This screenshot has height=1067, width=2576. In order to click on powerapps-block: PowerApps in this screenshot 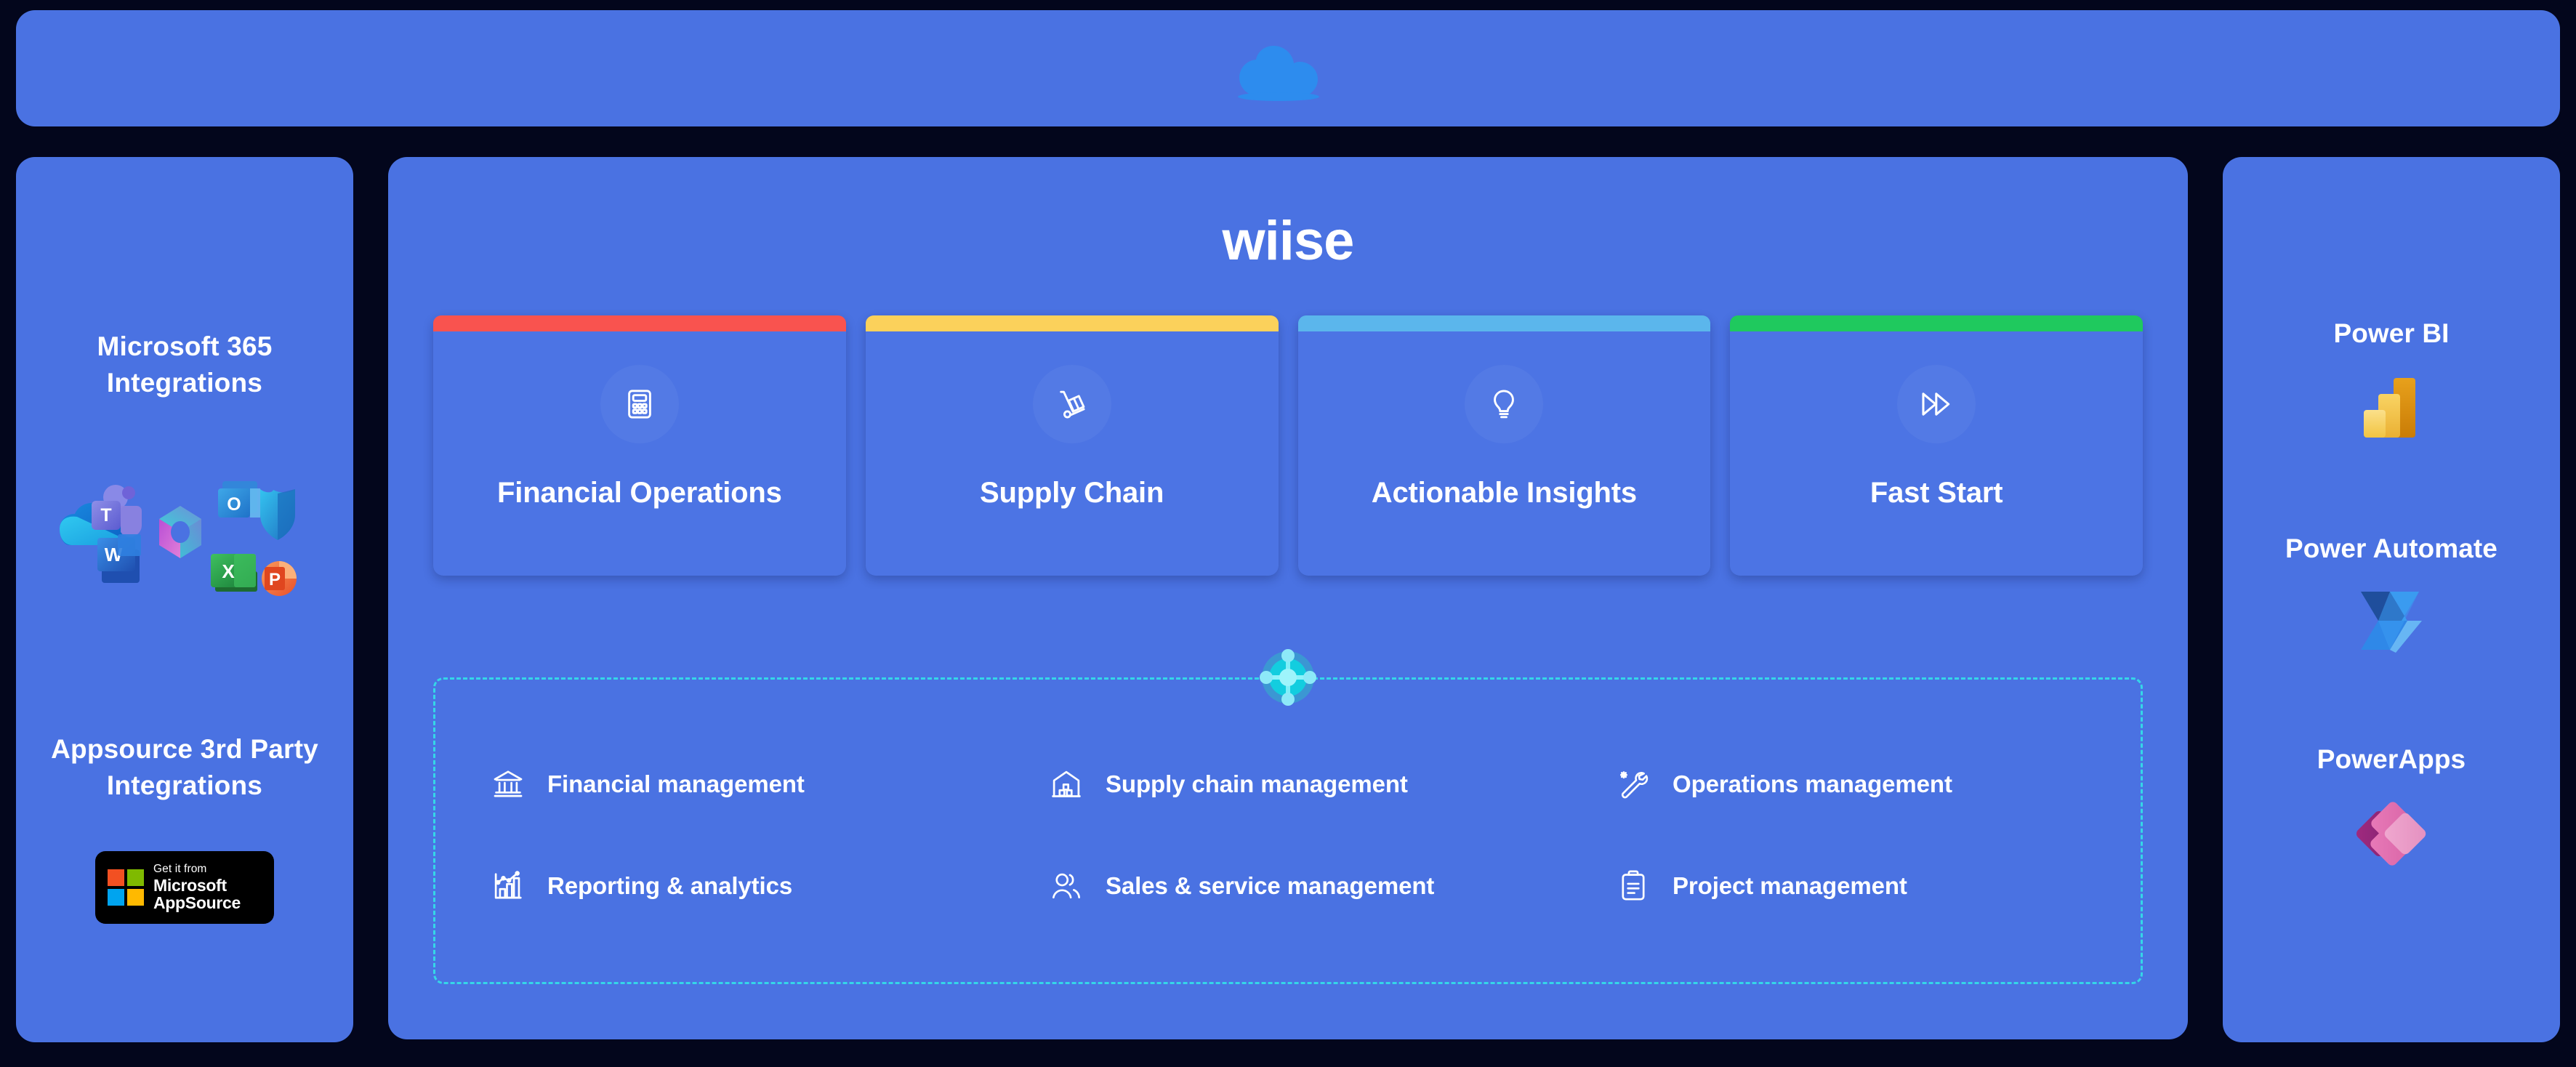, I will do `click(2391, 809)`.